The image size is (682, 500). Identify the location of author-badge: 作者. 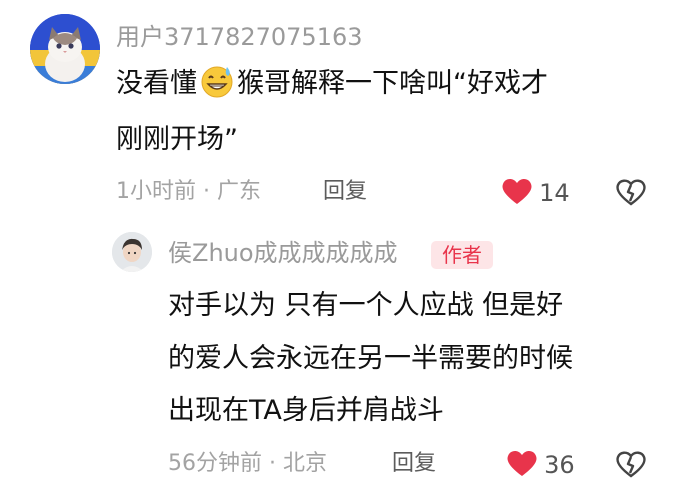
(462, 255).